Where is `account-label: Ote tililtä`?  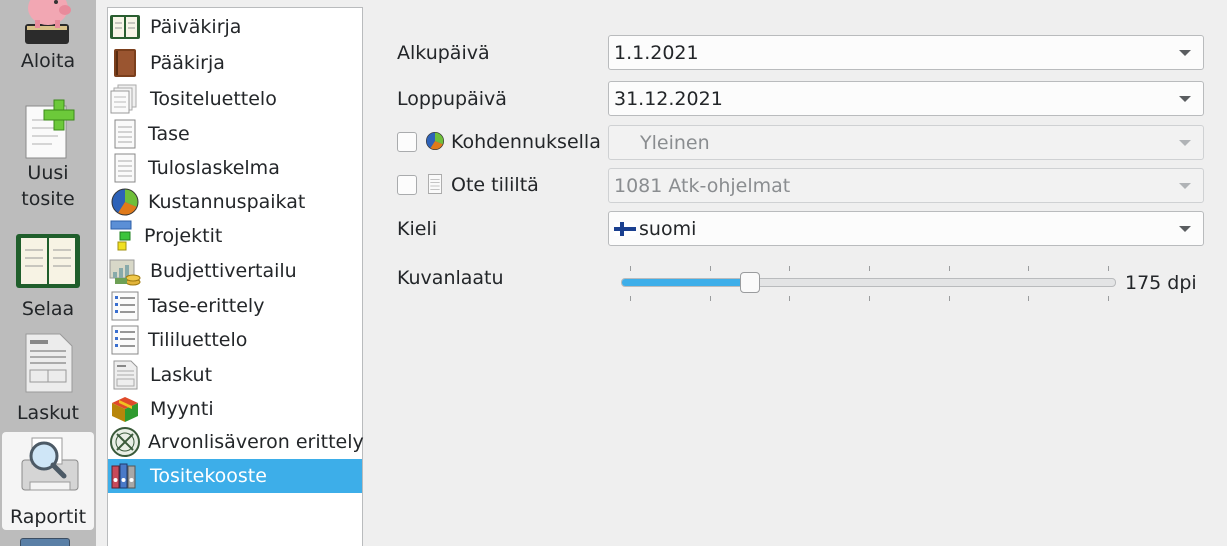
account-label: Ote tililtä is located at coordinates (495, 185).